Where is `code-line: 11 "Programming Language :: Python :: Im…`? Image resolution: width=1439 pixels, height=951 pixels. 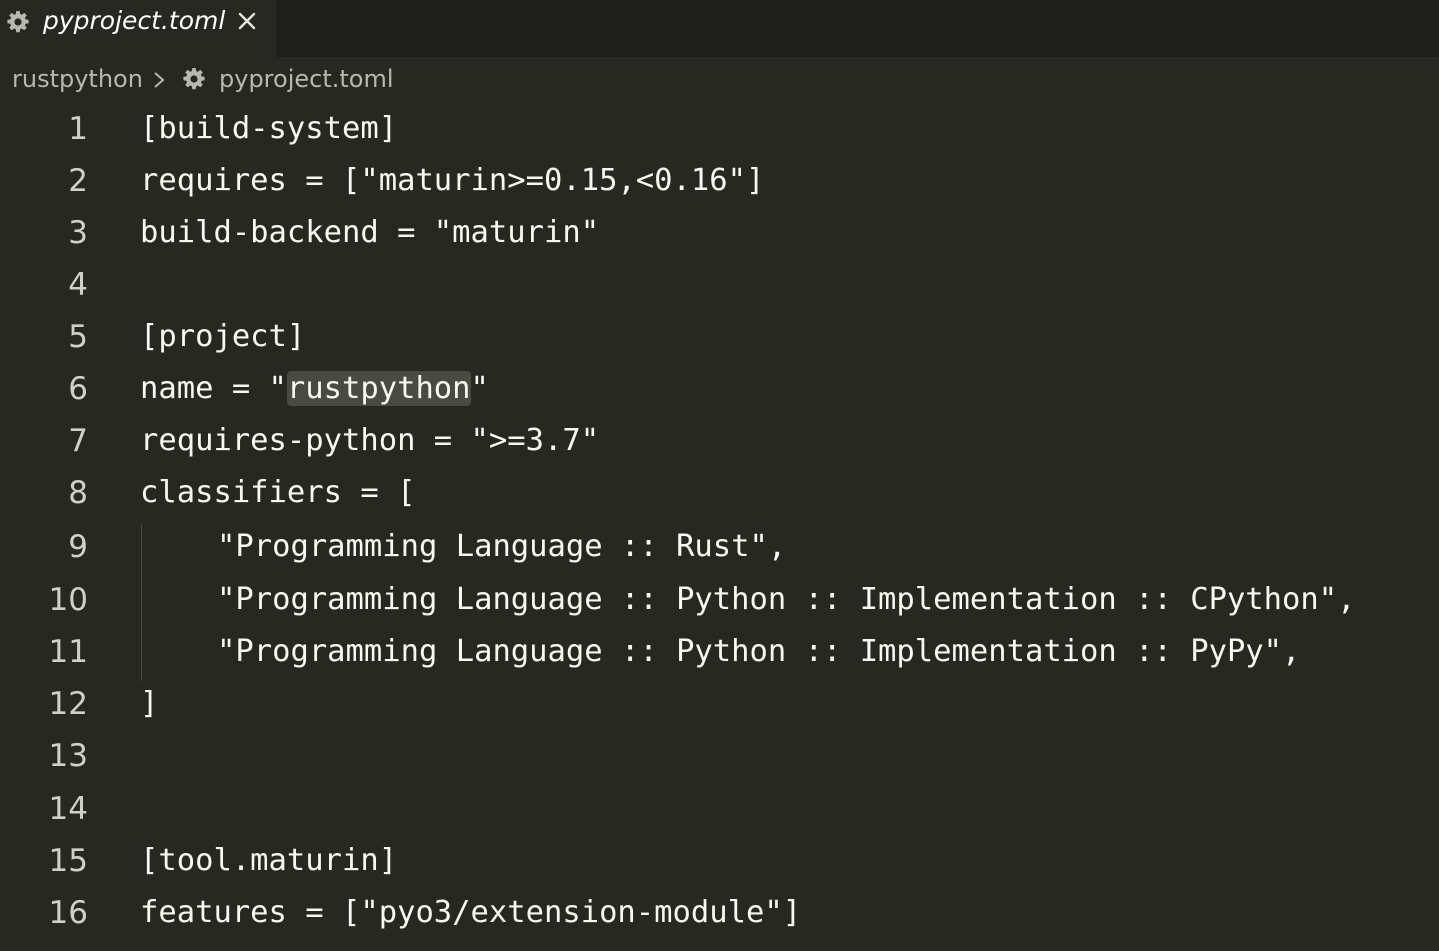 code-line: 11 "Programming Language :: Python :: Im… is located at coordinates (719, 652).